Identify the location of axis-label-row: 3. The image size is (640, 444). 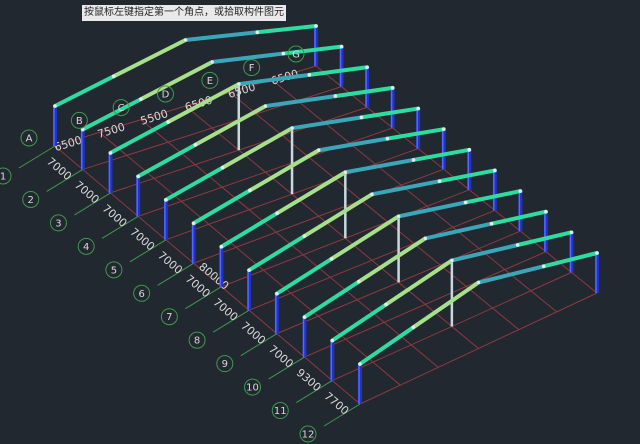
(58, 223).